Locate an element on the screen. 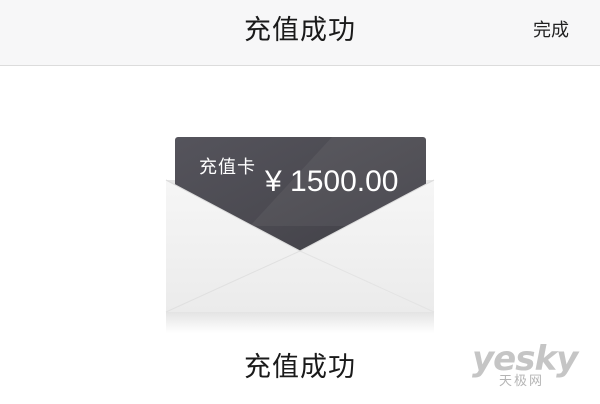 This screenshot has width=600, height=404. card-label: 充值卡 is located at coordinates (227, 167).